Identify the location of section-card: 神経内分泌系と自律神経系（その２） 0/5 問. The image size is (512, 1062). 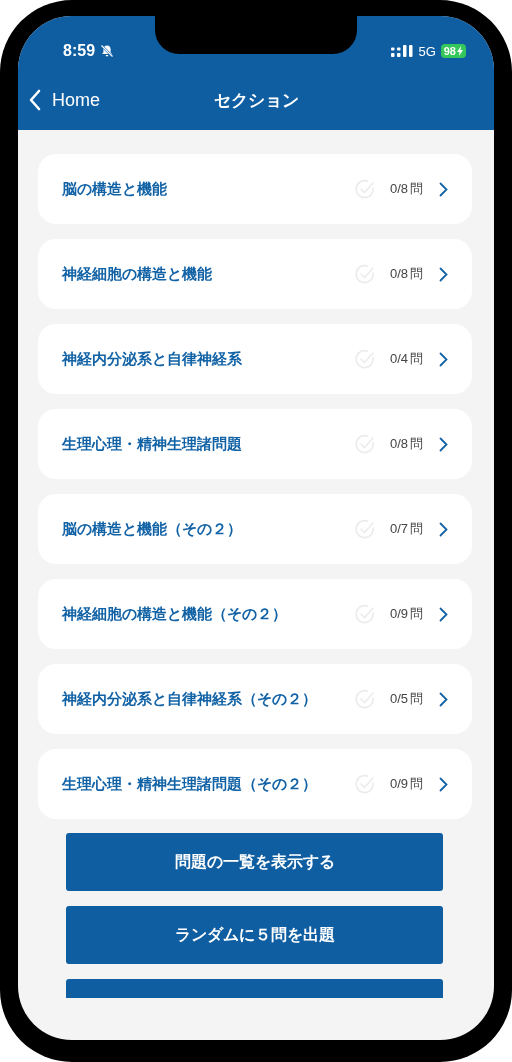
(255, 699).